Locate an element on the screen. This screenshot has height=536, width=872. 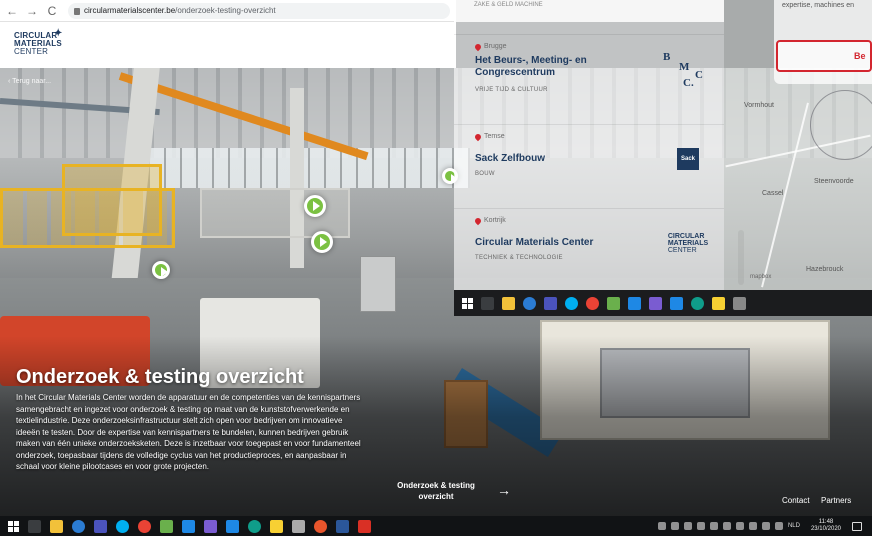
location-label: Brugge is located at coordinates (490, 46).